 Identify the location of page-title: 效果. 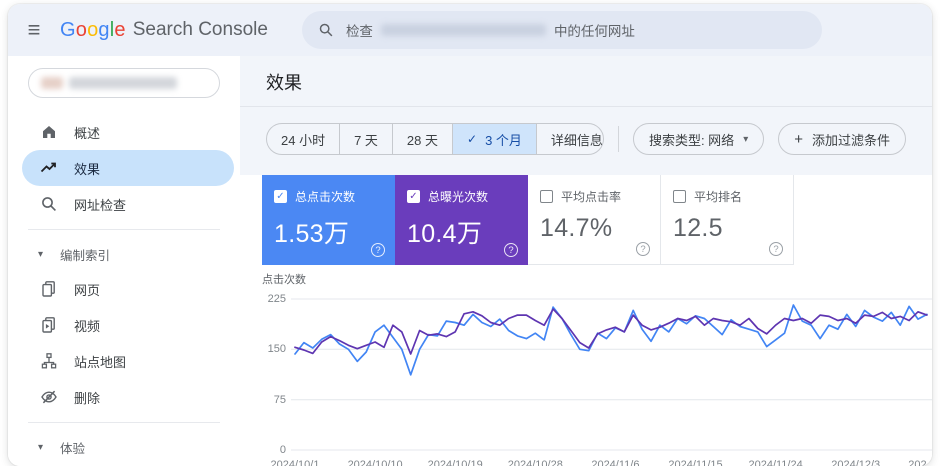
(284, 83).